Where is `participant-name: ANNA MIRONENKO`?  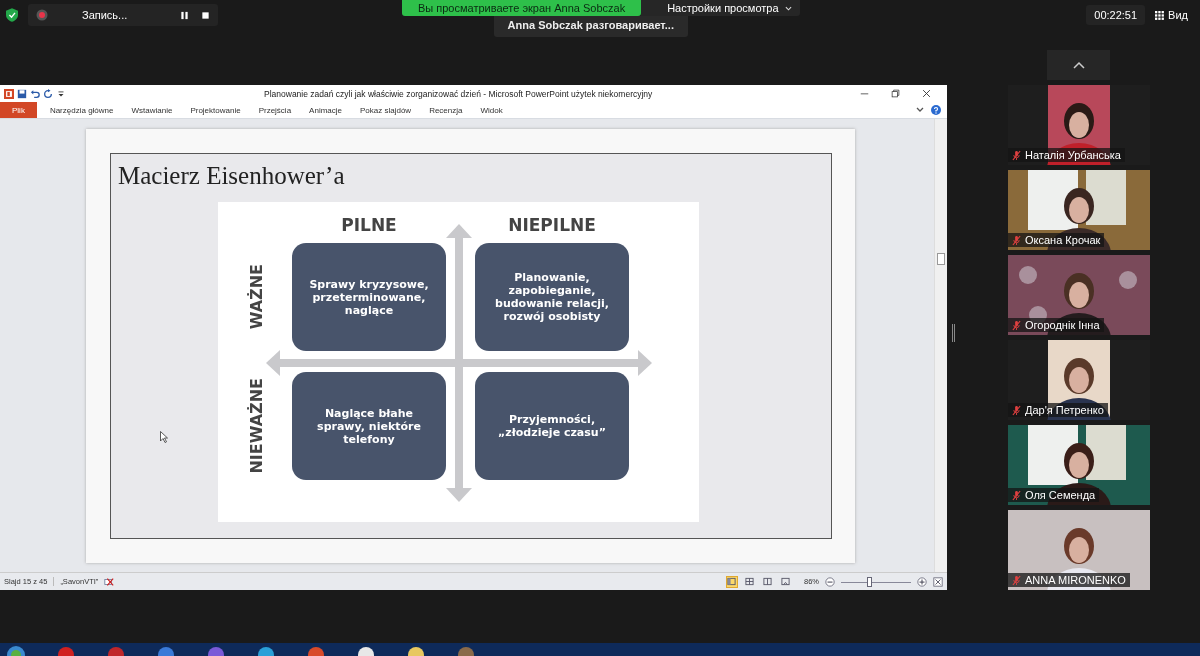
participant-name: ANNA MIRONENKO is located at coordinates (1075, 580).